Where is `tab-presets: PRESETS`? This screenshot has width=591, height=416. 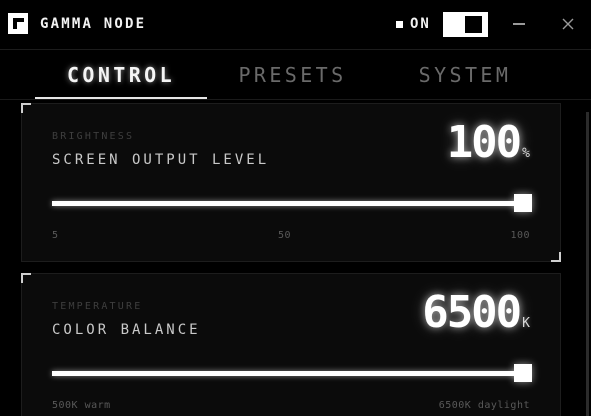 tab-presets: PRESETS is located at coordinates (292, 75).